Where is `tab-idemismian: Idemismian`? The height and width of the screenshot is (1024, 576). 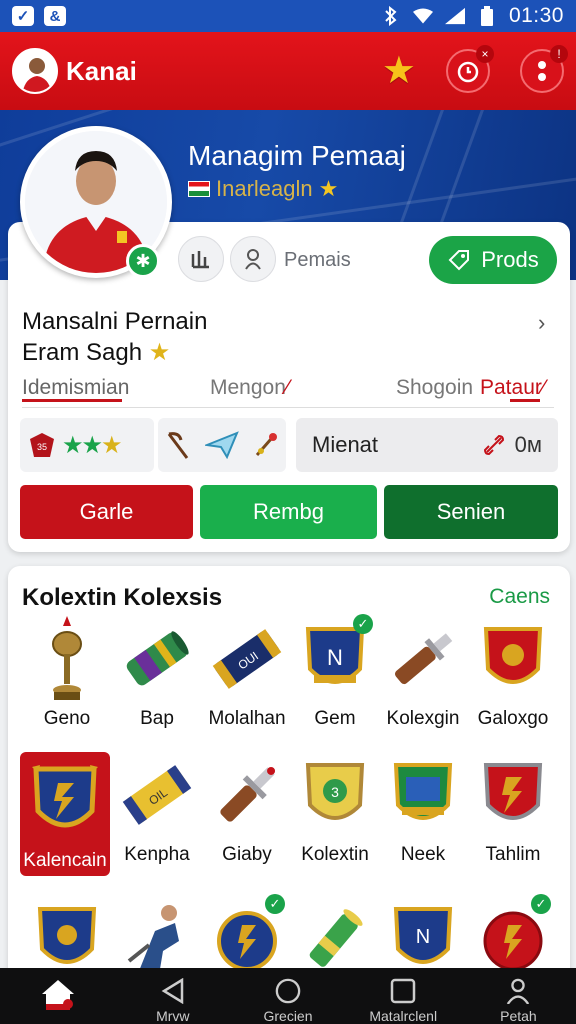 tab-idemismian: Idemismian is located at coordinates (75, 389).